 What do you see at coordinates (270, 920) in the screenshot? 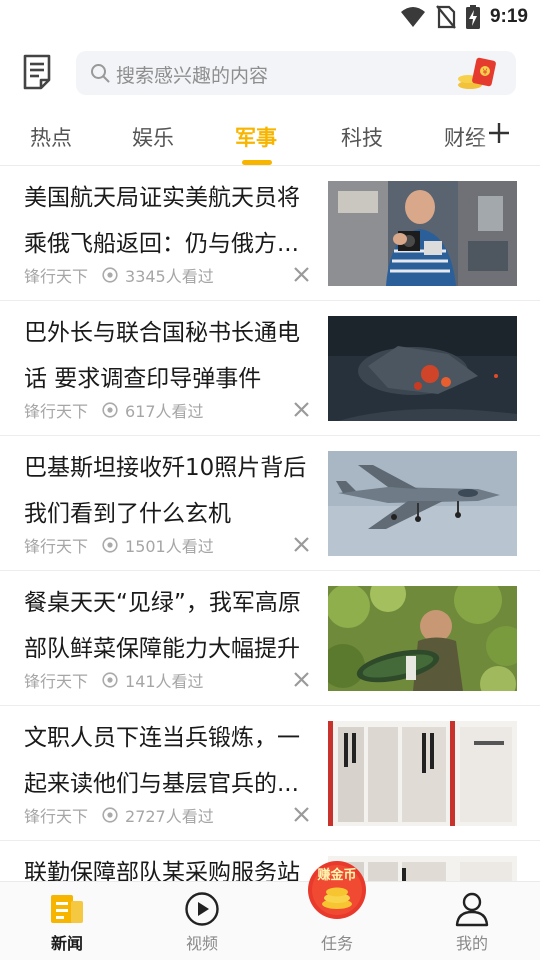
I see `bottom-nav: 新闻 视频 任务 我的` at bounding box center [270, 920].